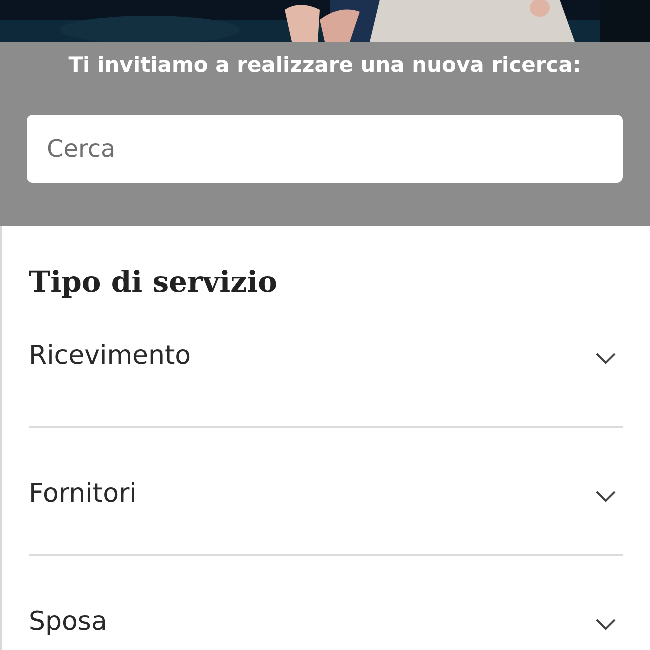 Image resolution: width=650 pixels, height=650 pixels. What do you see at coordinates (153, 282) in the screenshot?
I see `section-title: Tipo di servizio` at bounding box center [153, 282].